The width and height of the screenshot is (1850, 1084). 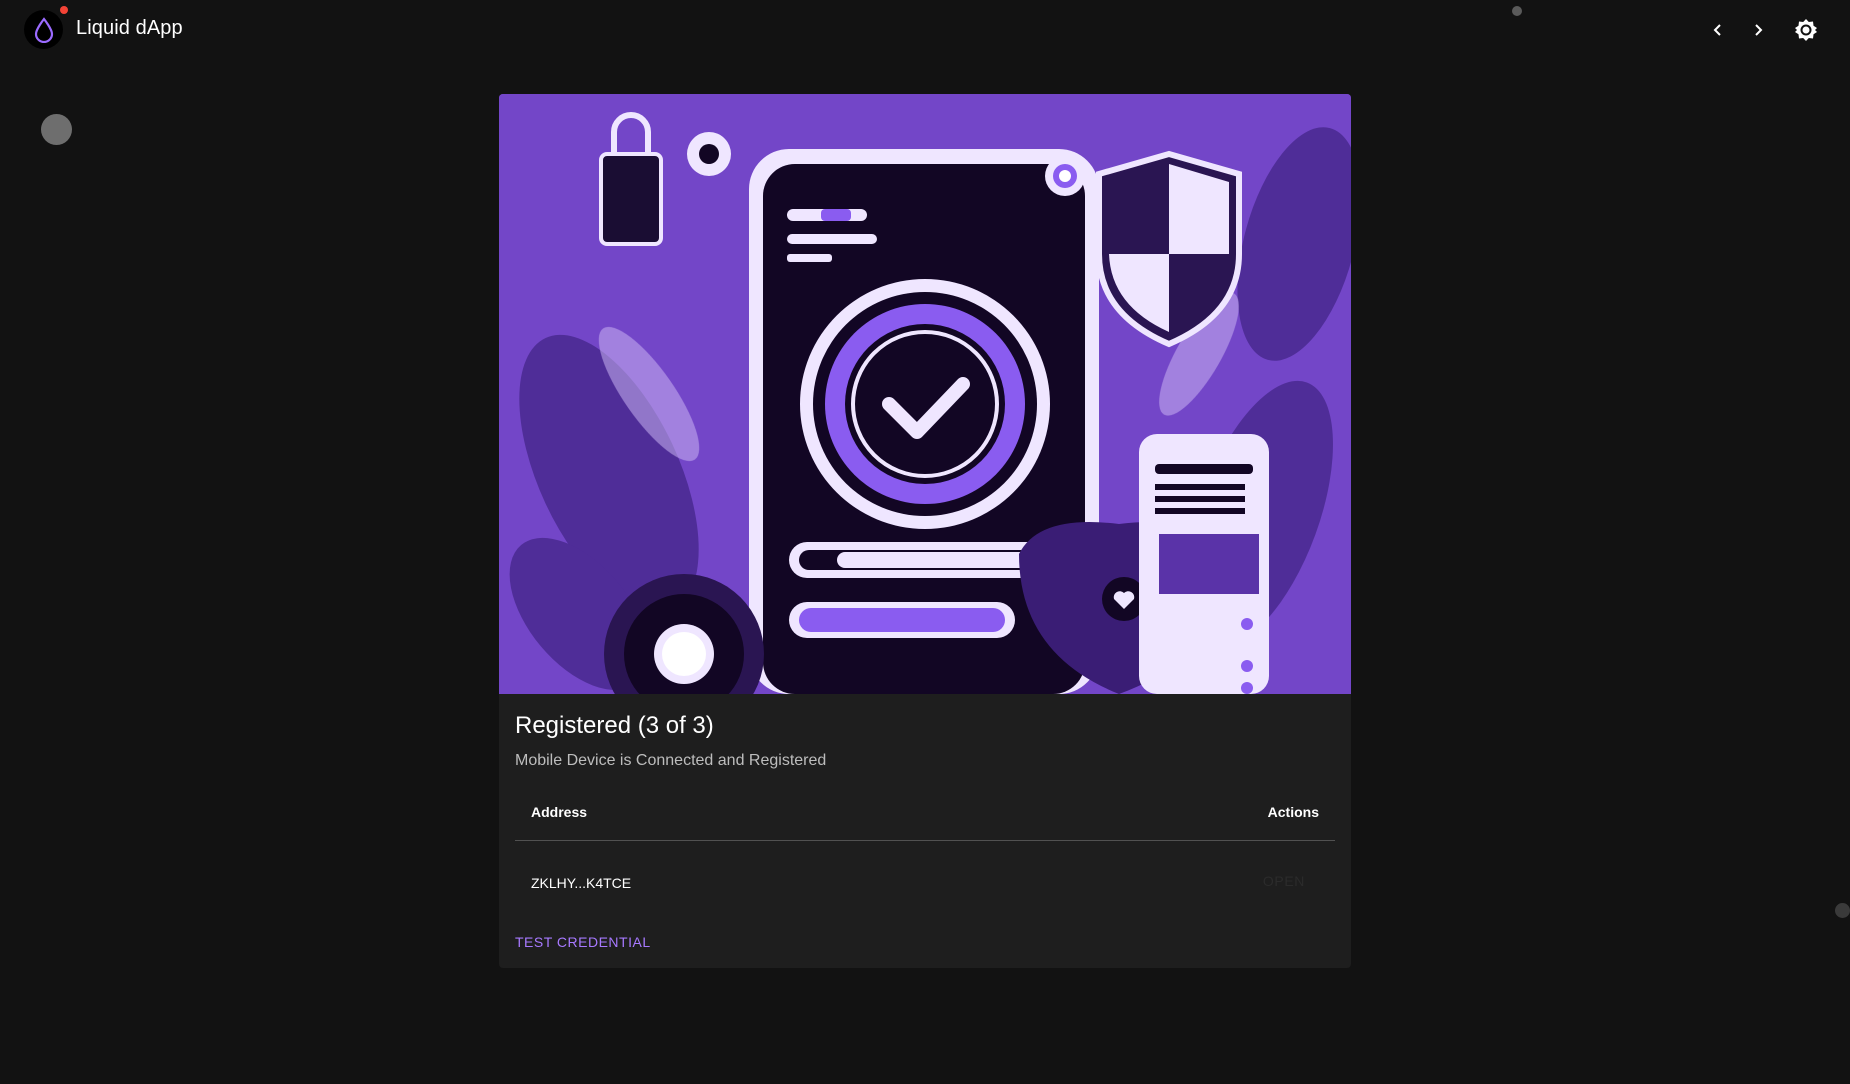 I want to click on side-indicator, so click(x=56, y=129).